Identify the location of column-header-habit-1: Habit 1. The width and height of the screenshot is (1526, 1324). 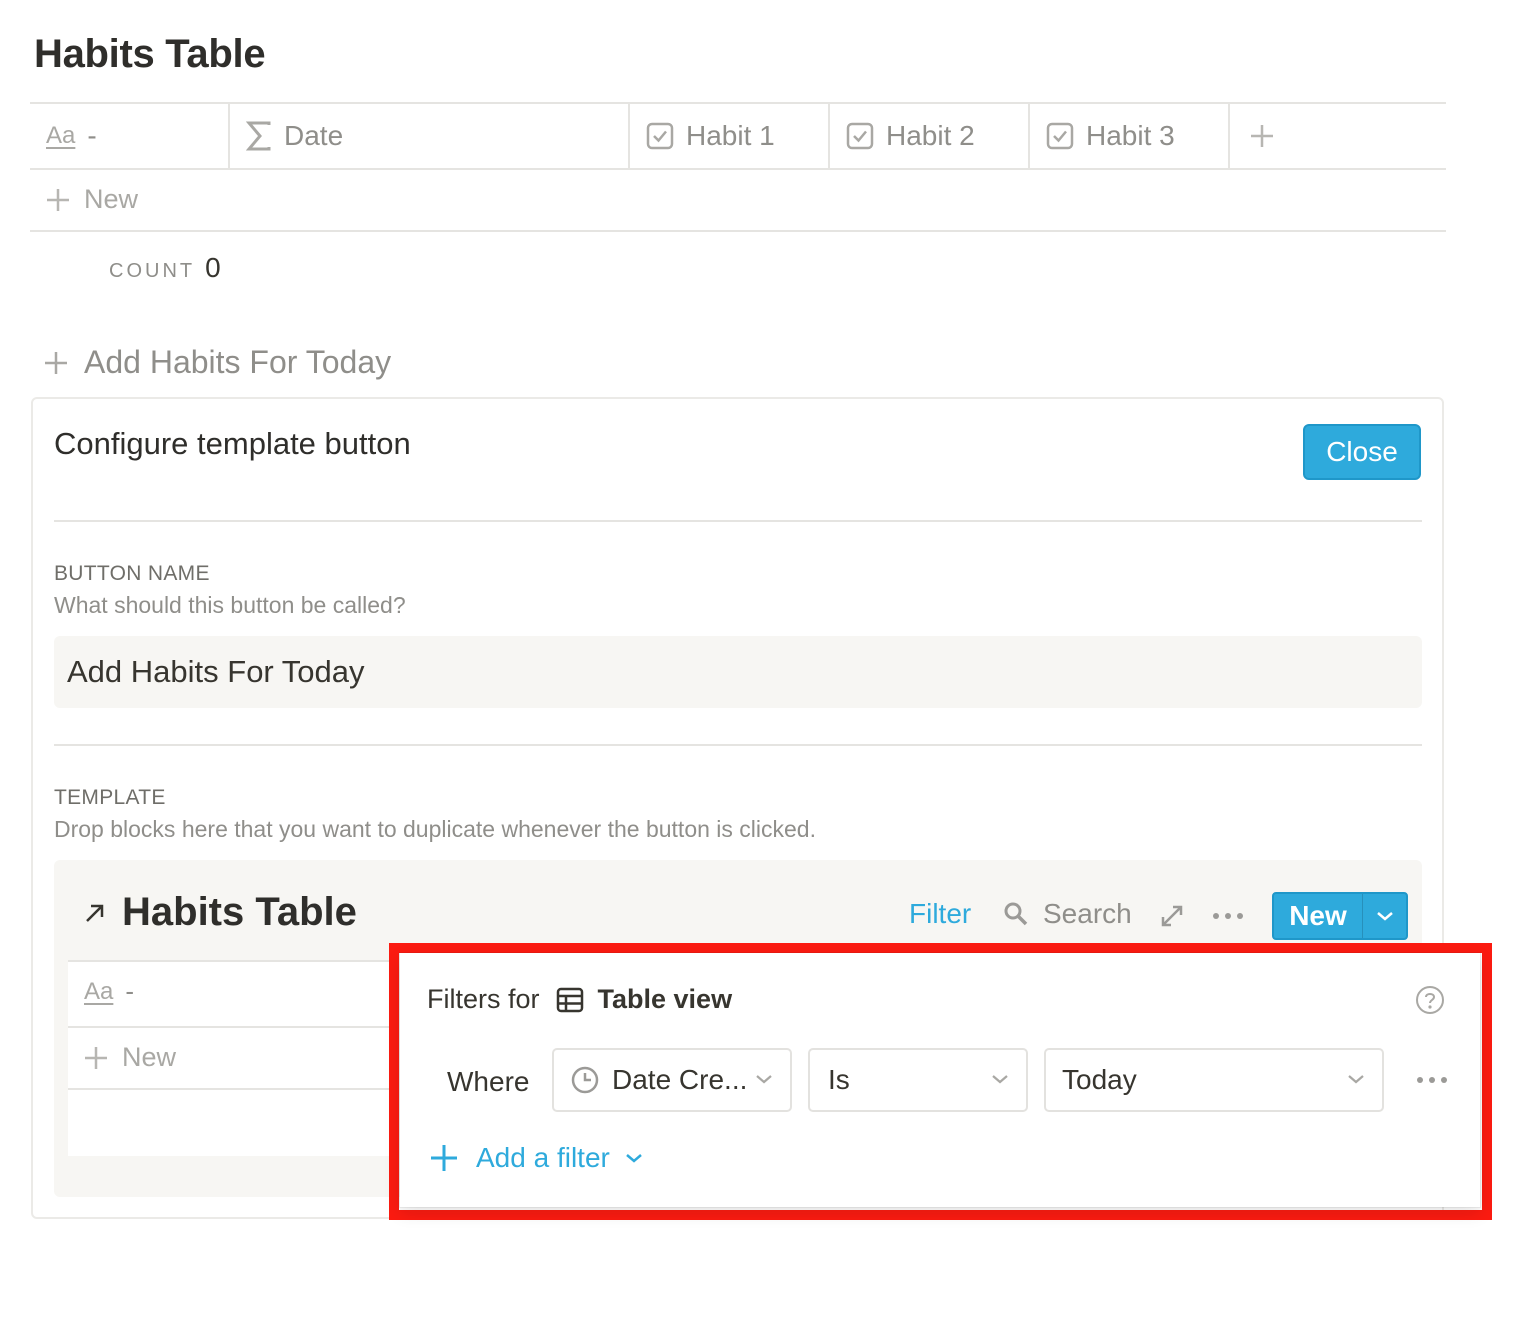
(736, 136).